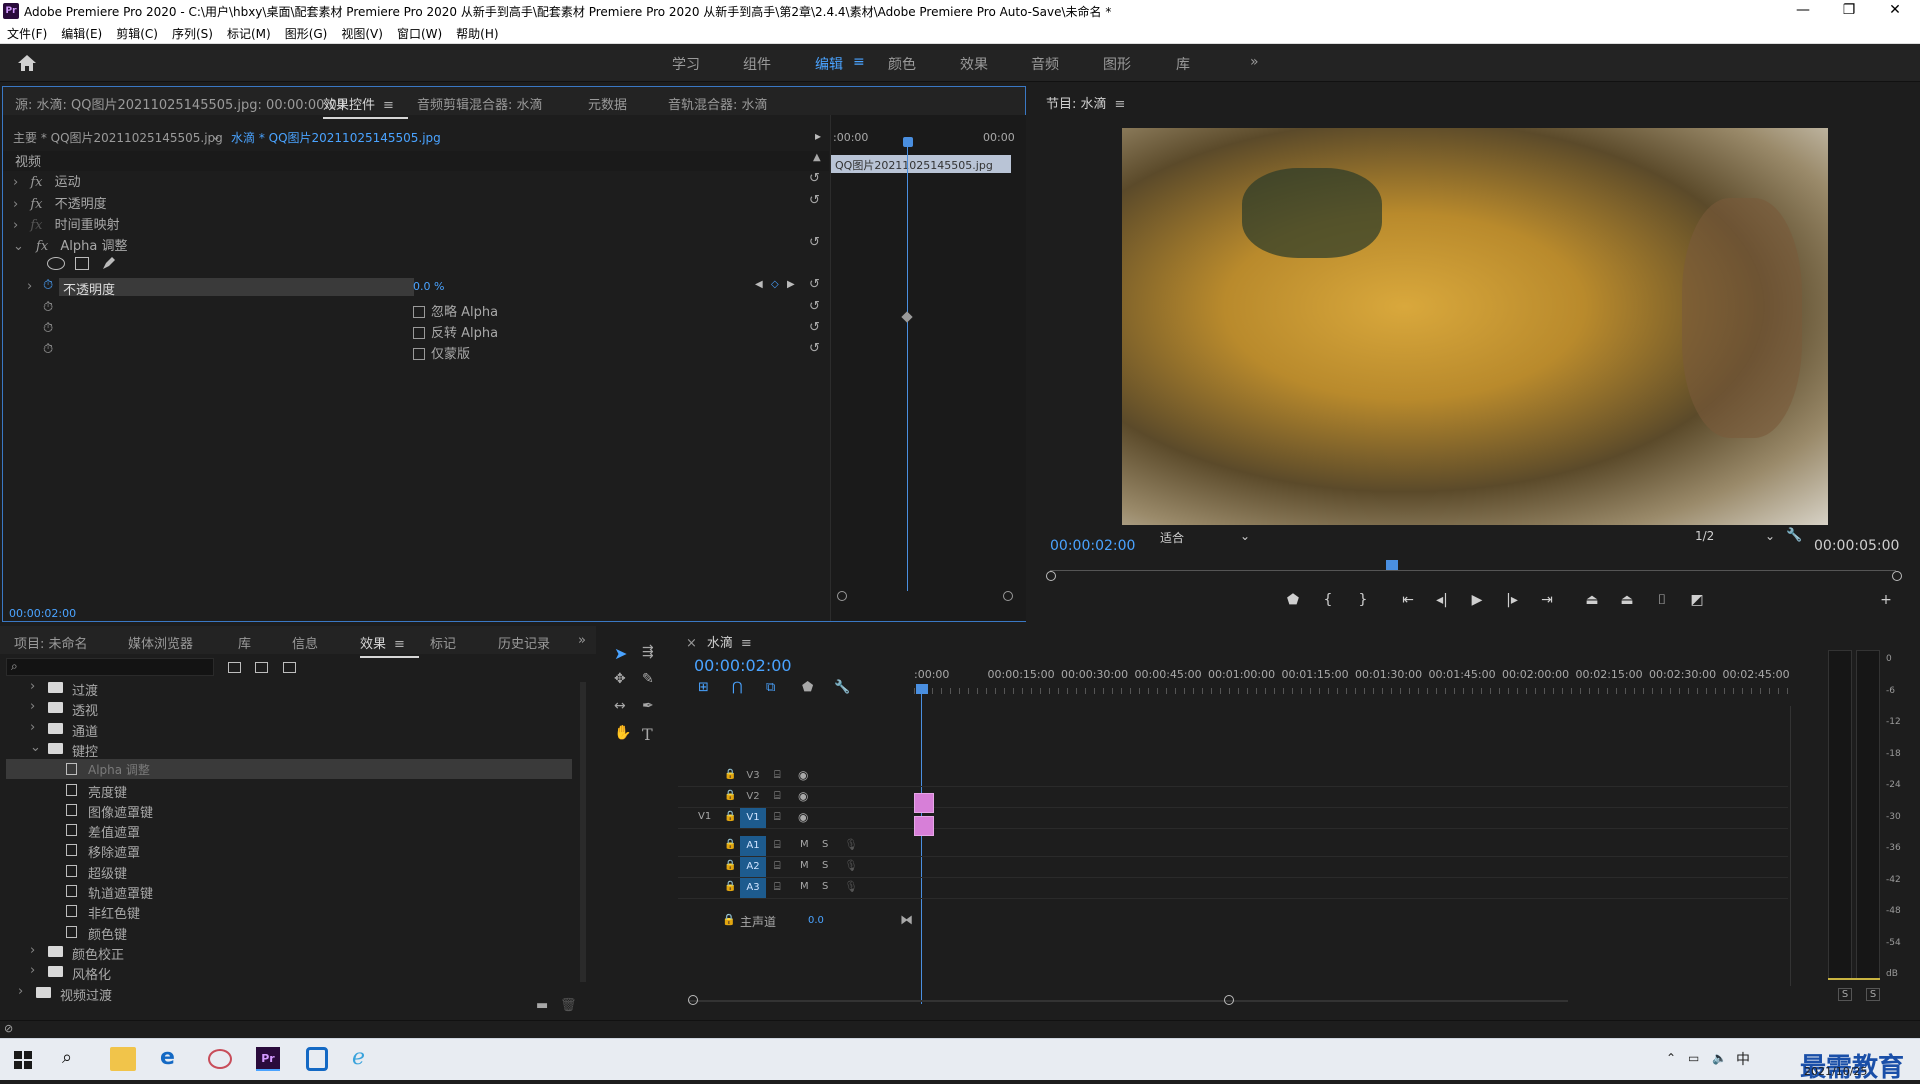 The width and height of the screenshot is (1920, 1084). Describe the element at coordinates (305, 642) in the screenshot. I see `tab-info: 信息` at that location.